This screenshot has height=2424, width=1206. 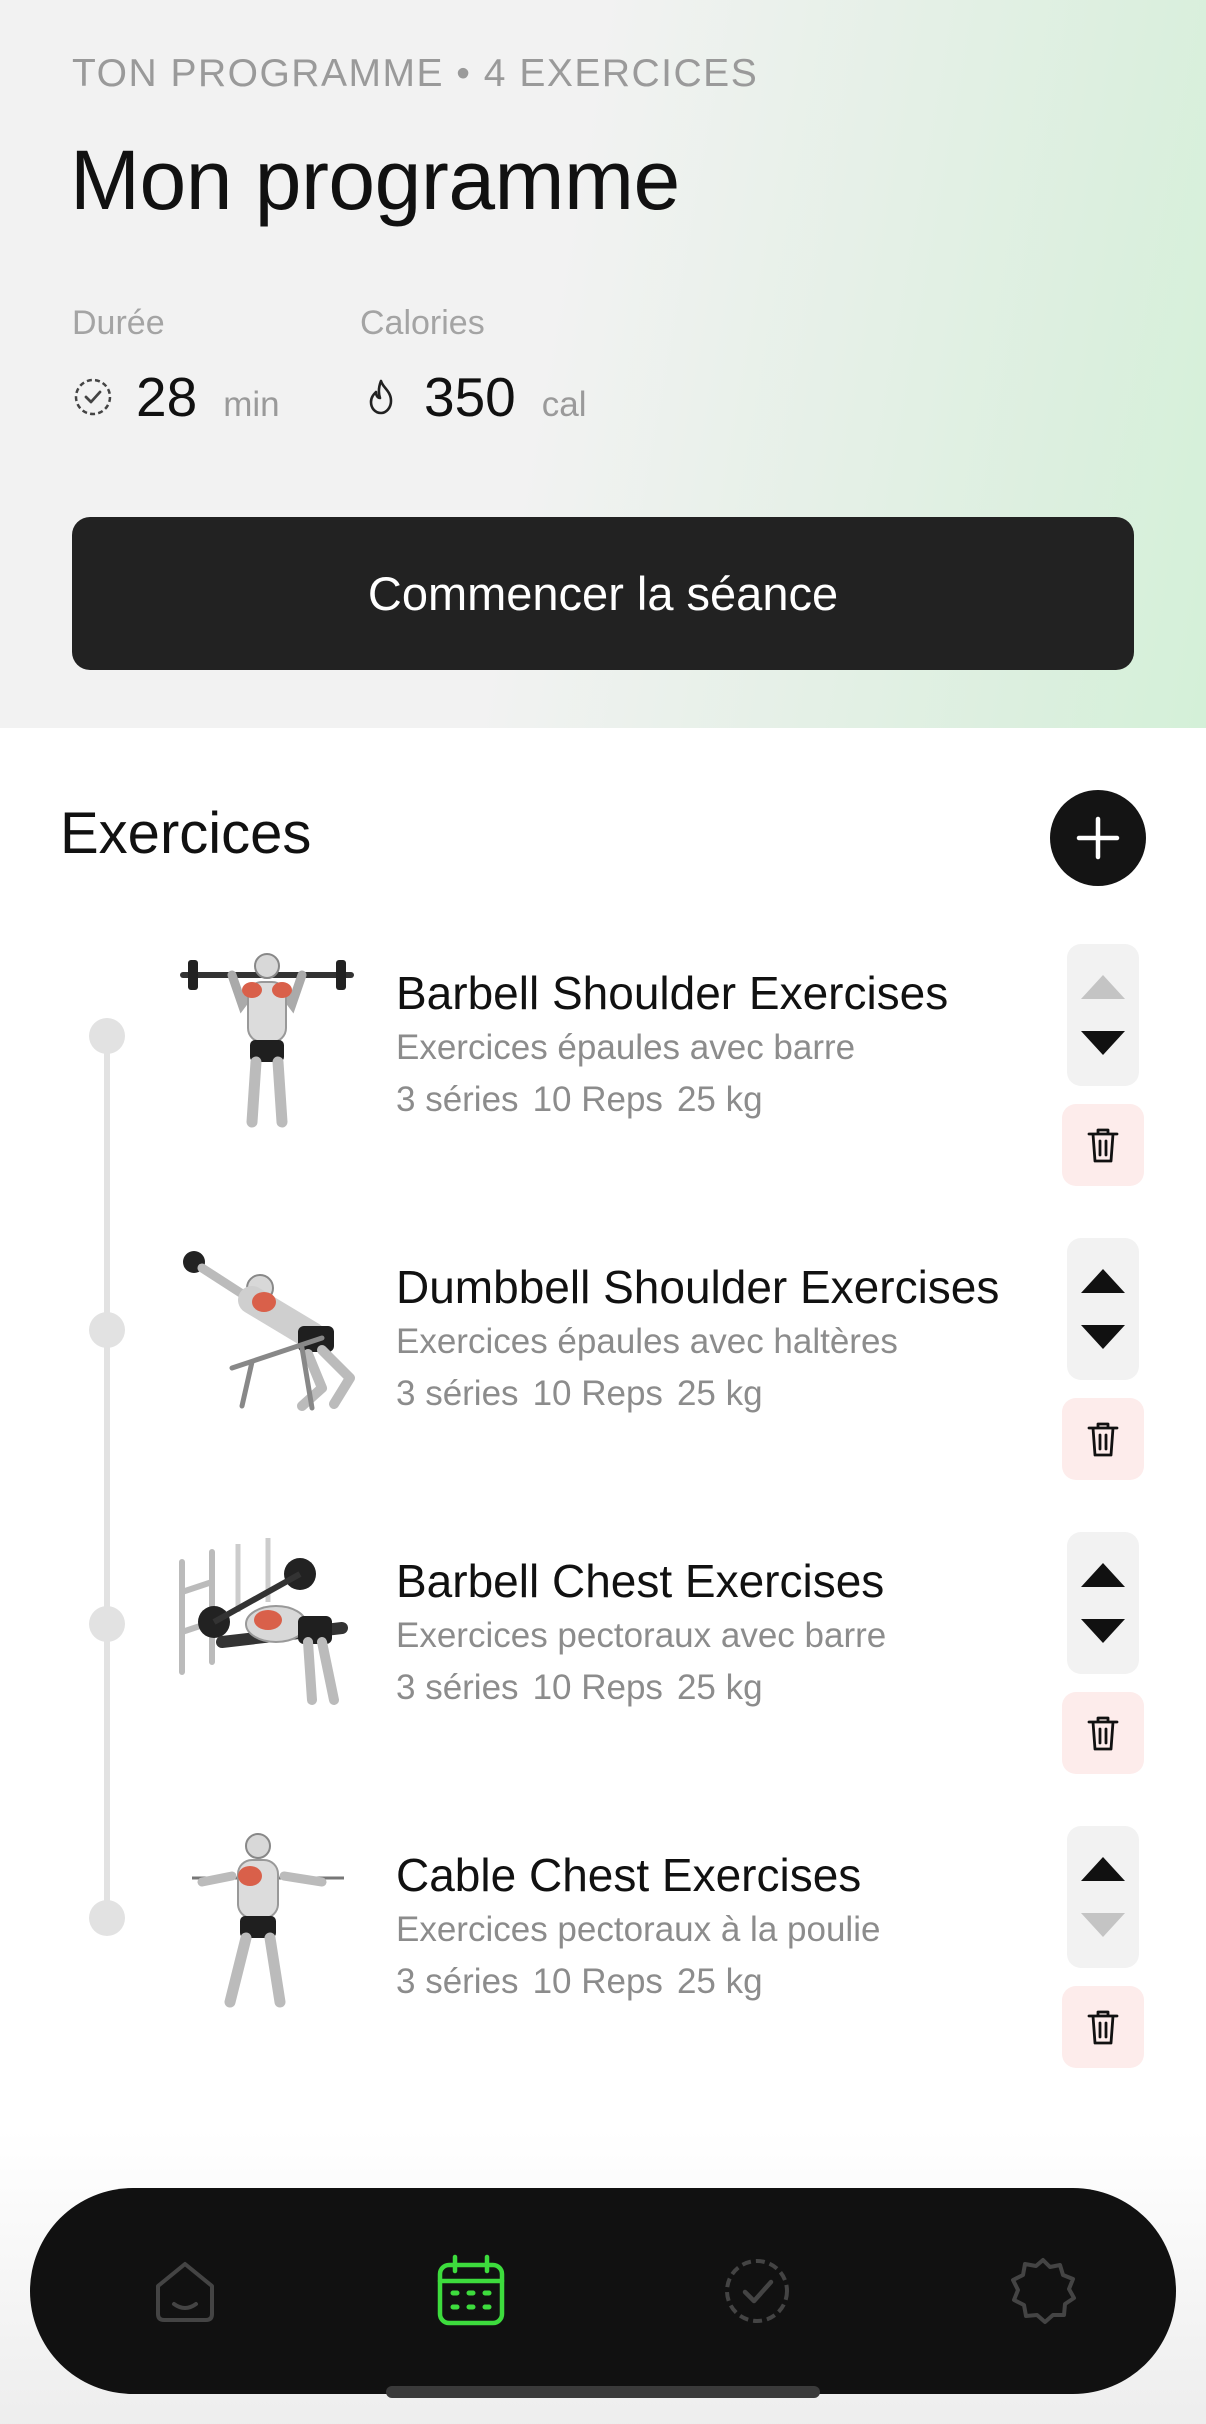 I want to click on home-icon, so click(x=185, y=2292).